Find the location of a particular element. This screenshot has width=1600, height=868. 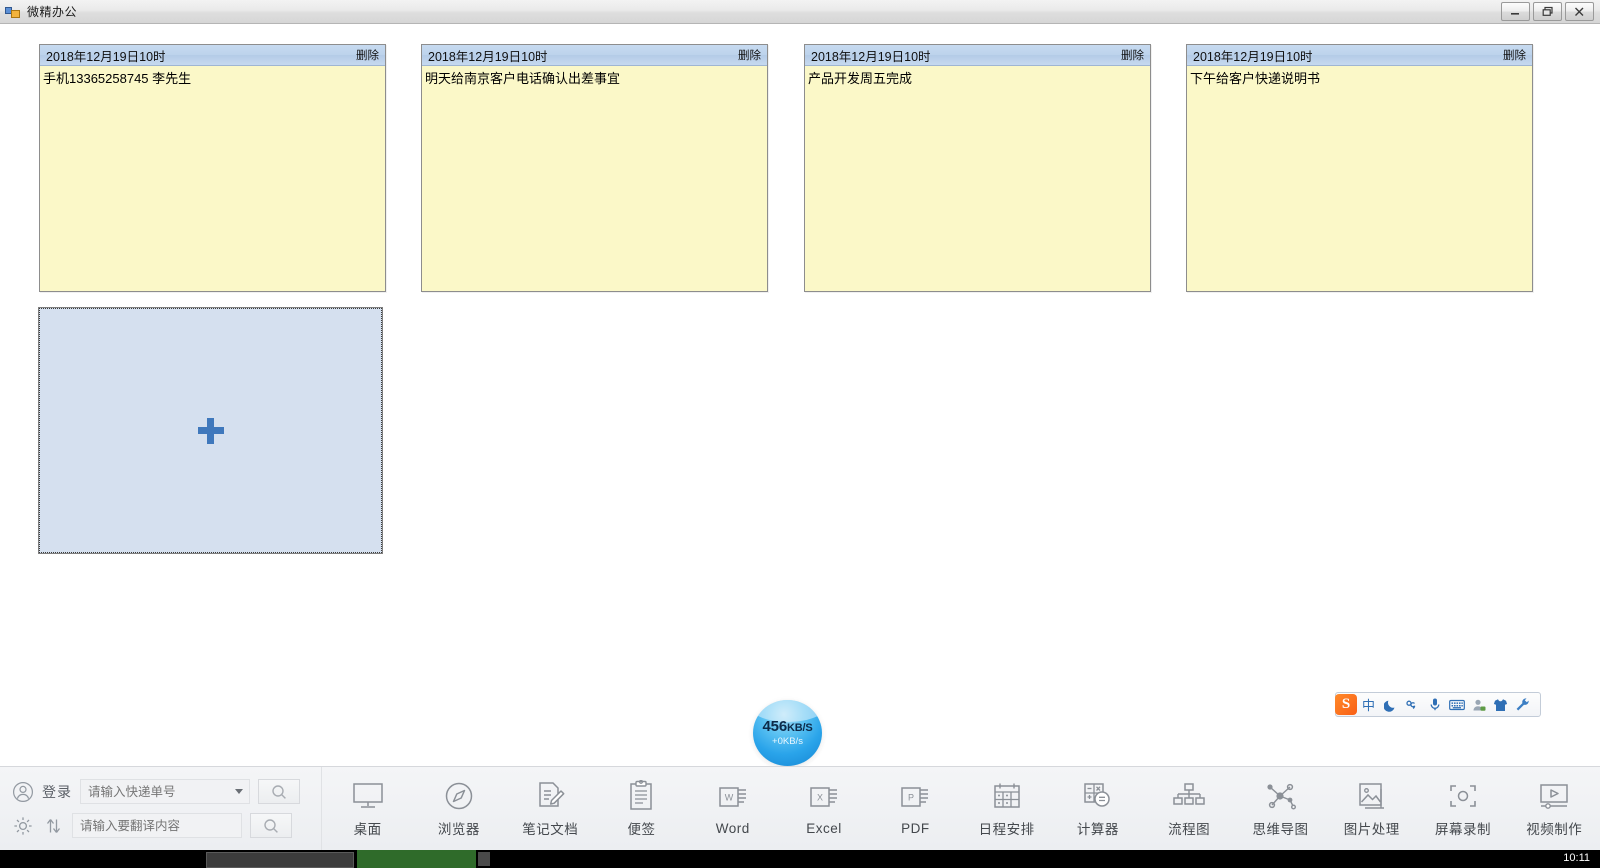

tool-label: 日程安排 is located at coordinates (1006, 829).